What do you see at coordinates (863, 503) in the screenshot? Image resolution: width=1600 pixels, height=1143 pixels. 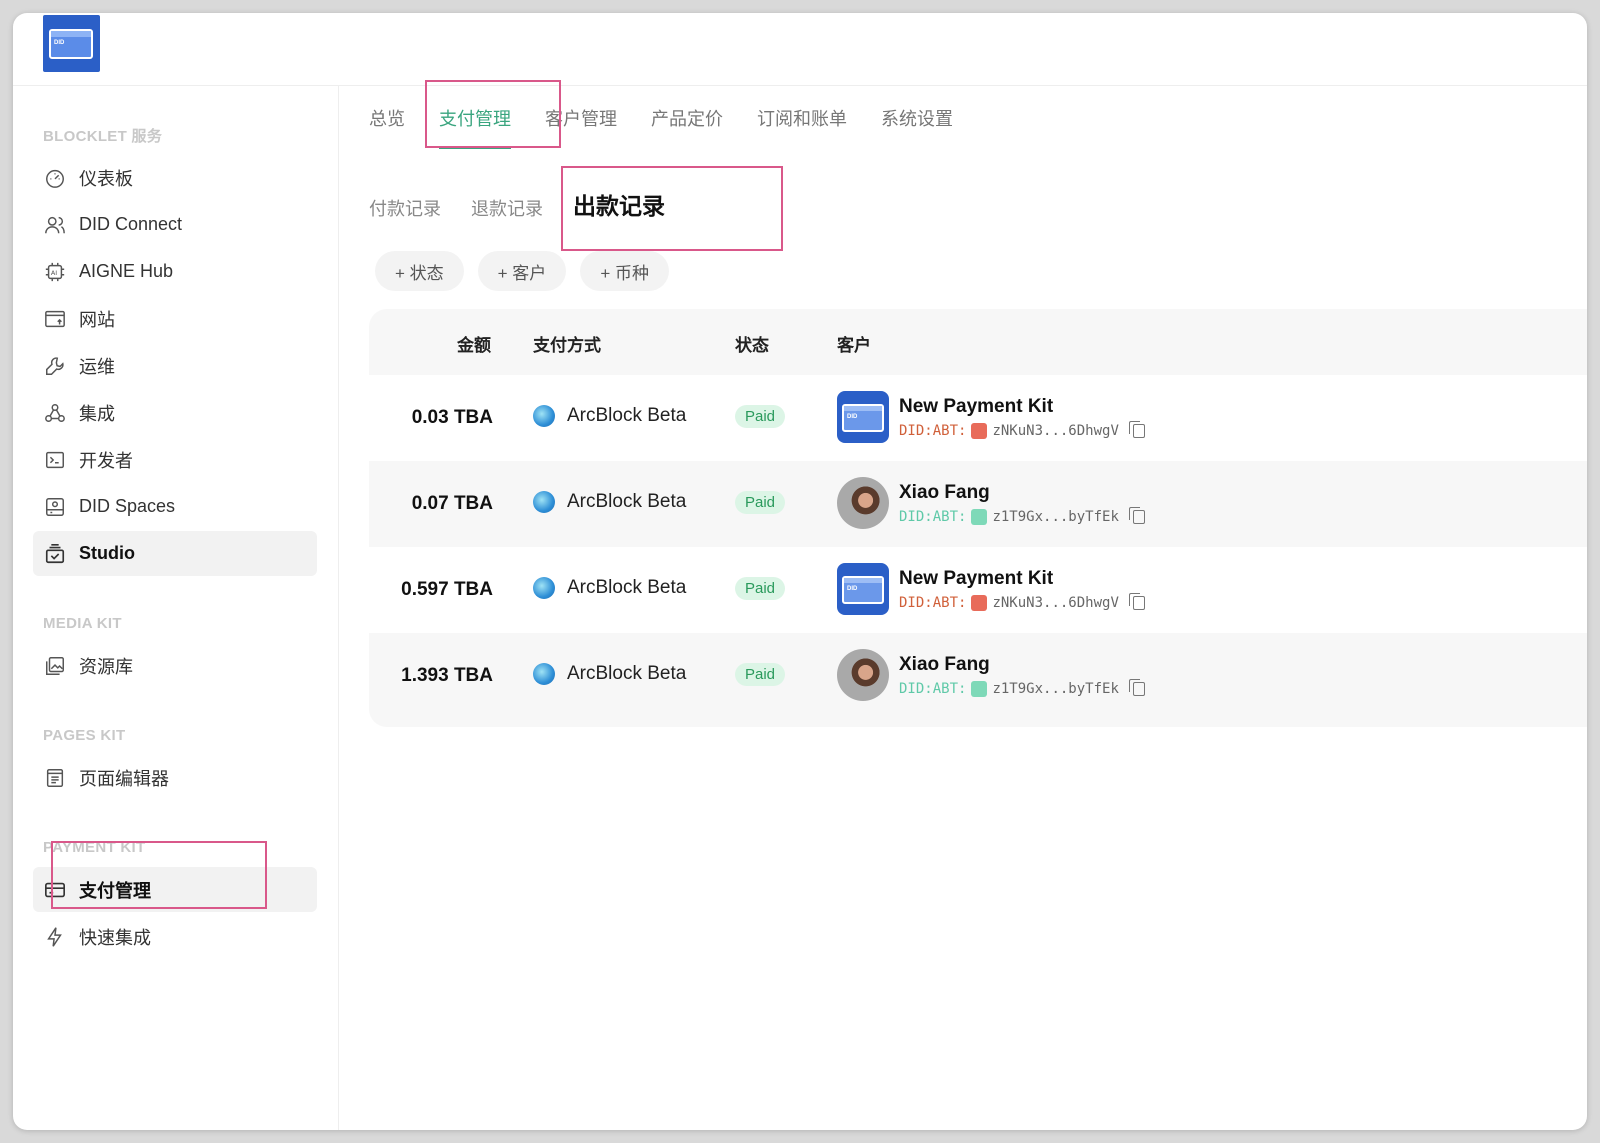 I see `avatar` at bounding box center [863, 503].